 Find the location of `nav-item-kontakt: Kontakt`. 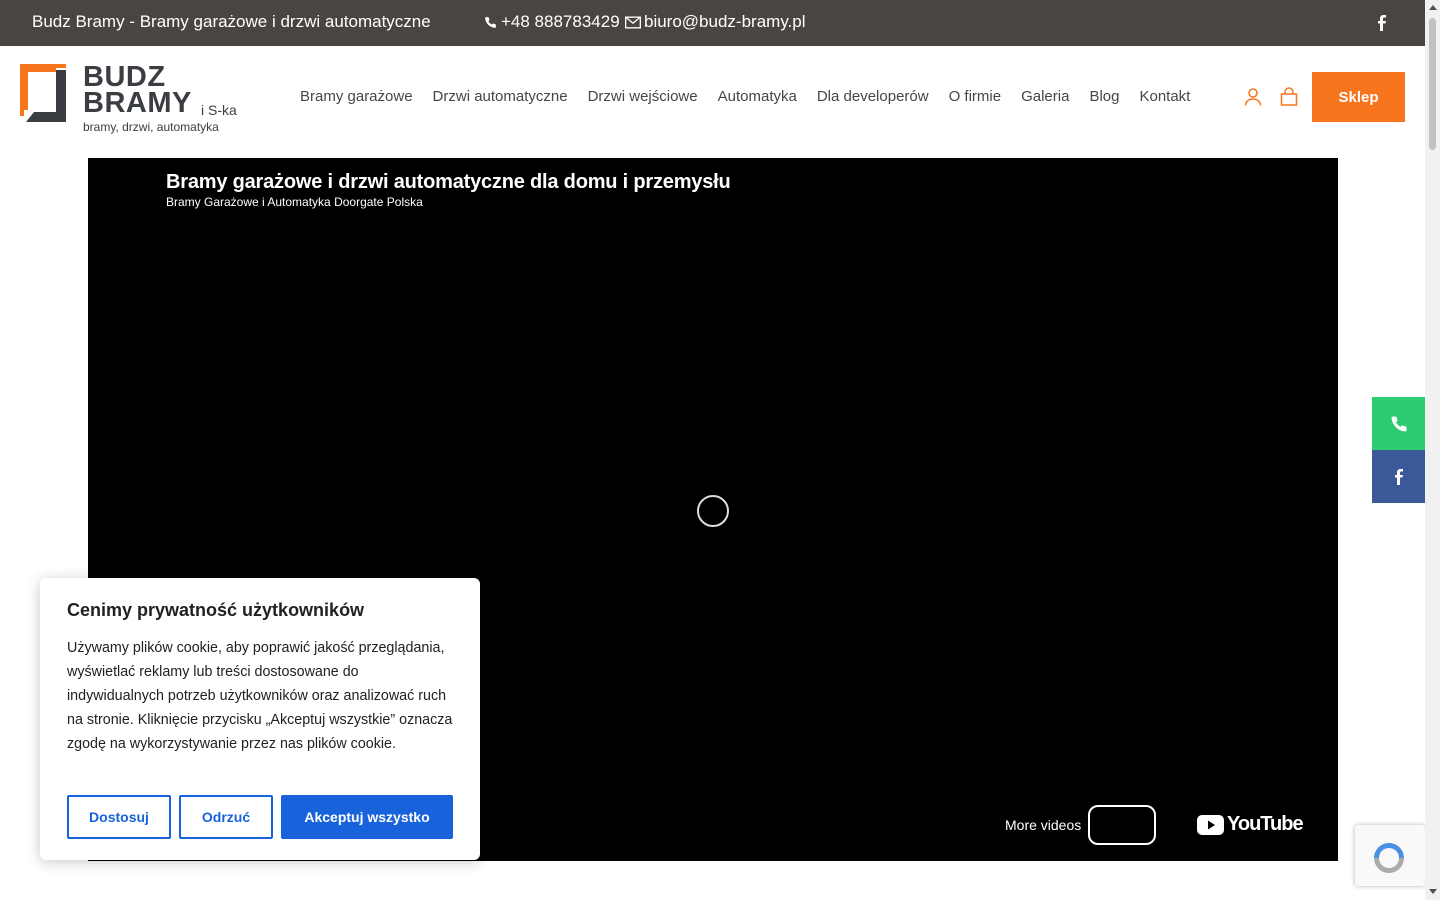

nav-item-kontakt: Kontakt is located at coordinates (1164, 96).